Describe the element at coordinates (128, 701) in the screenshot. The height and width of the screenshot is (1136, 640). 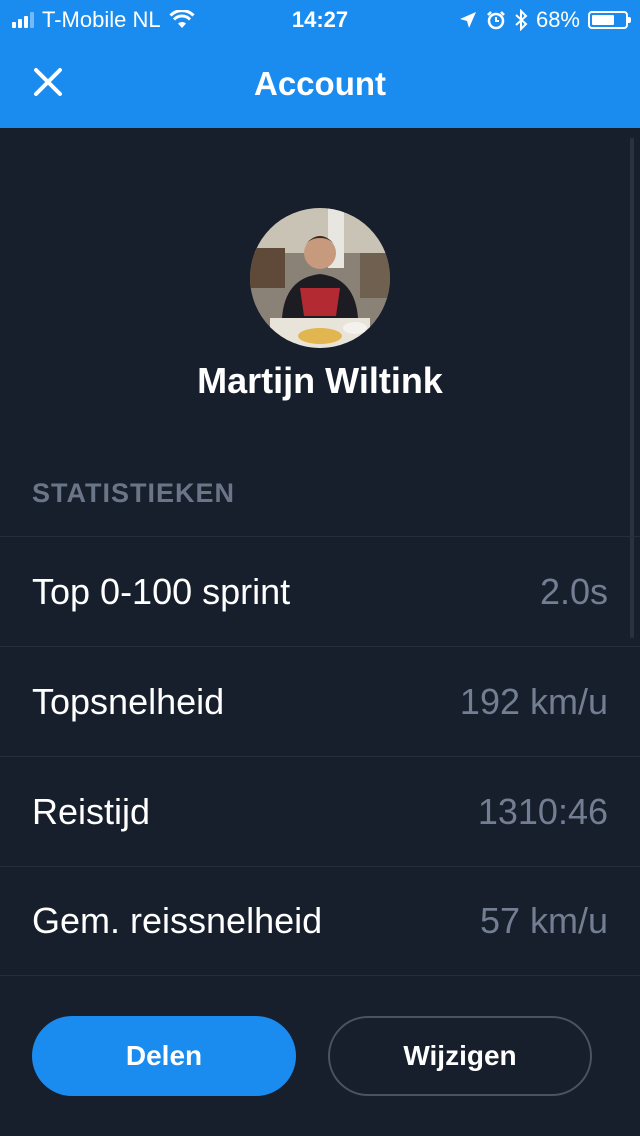
I see `stat-label: Topsnelheid` at that location.